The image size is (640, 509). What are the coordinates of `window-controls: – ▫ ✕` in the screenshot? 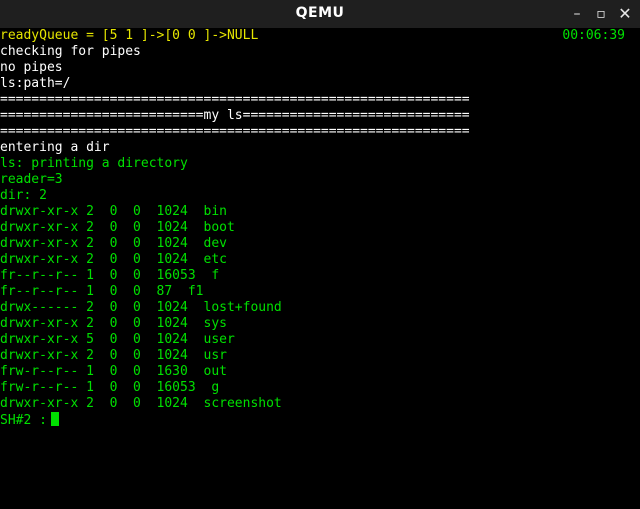 It's located at (601, 14).